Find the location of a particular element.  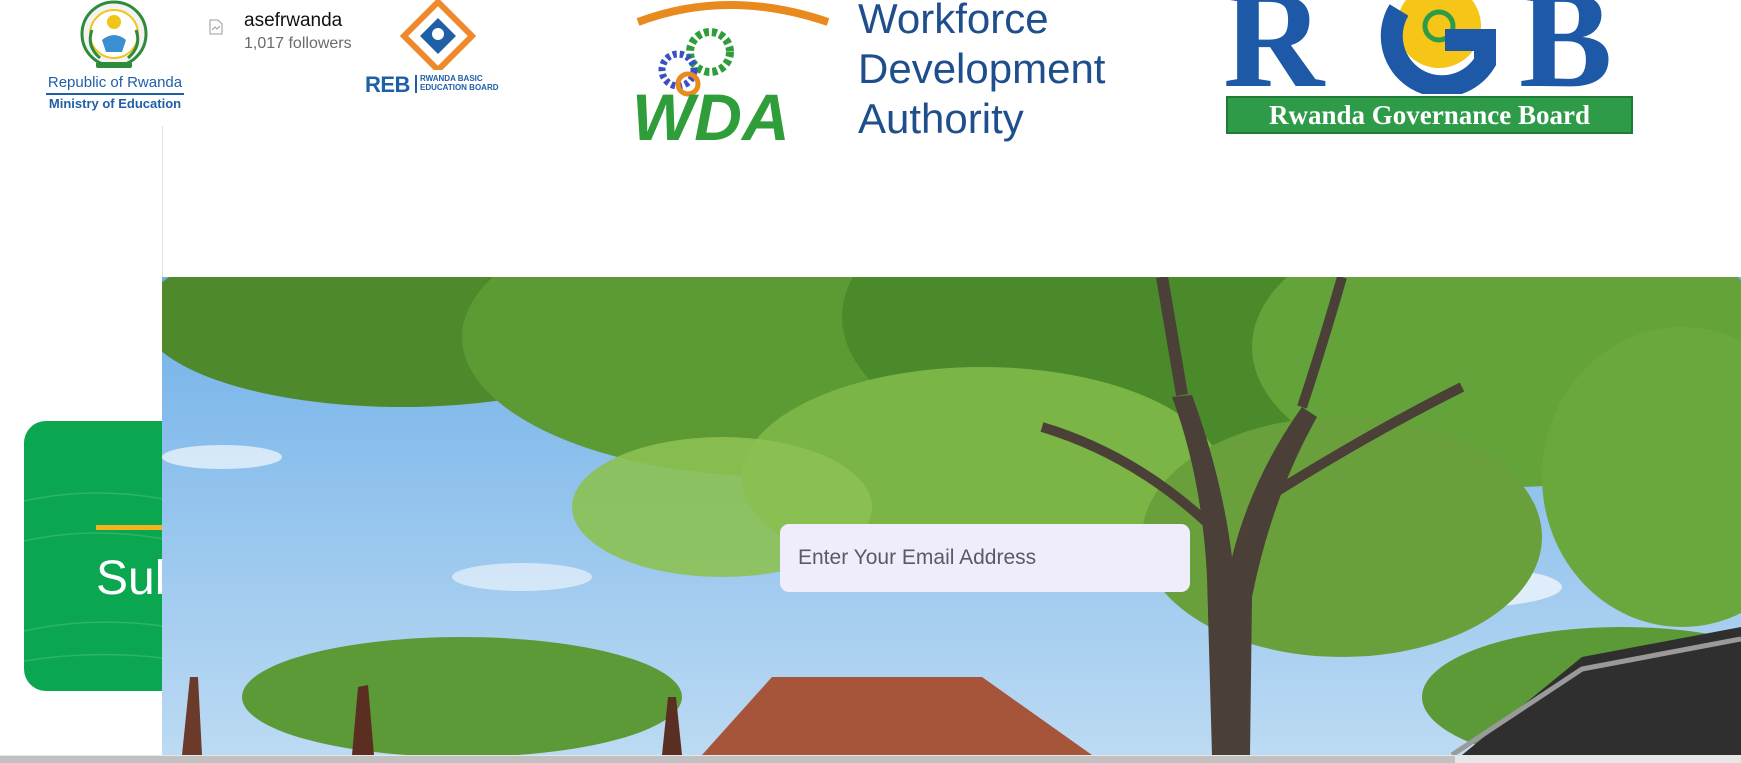

reb-full-name: RWANDA BASIC EDUCATION BOARD is located at coordinates (459, 83).